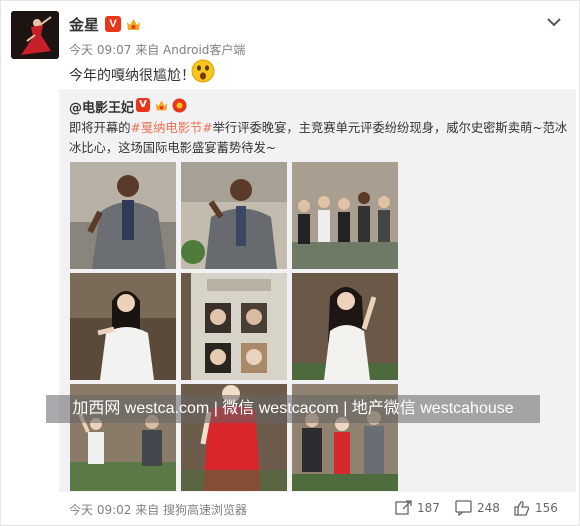 The image size is (580, 526). What do you see at coordinates (158, 510) in the screenshot?
I see `repost-meta: 今天 09:02 来自 搜狗高速浏览器` at bounding box center [158, 510].